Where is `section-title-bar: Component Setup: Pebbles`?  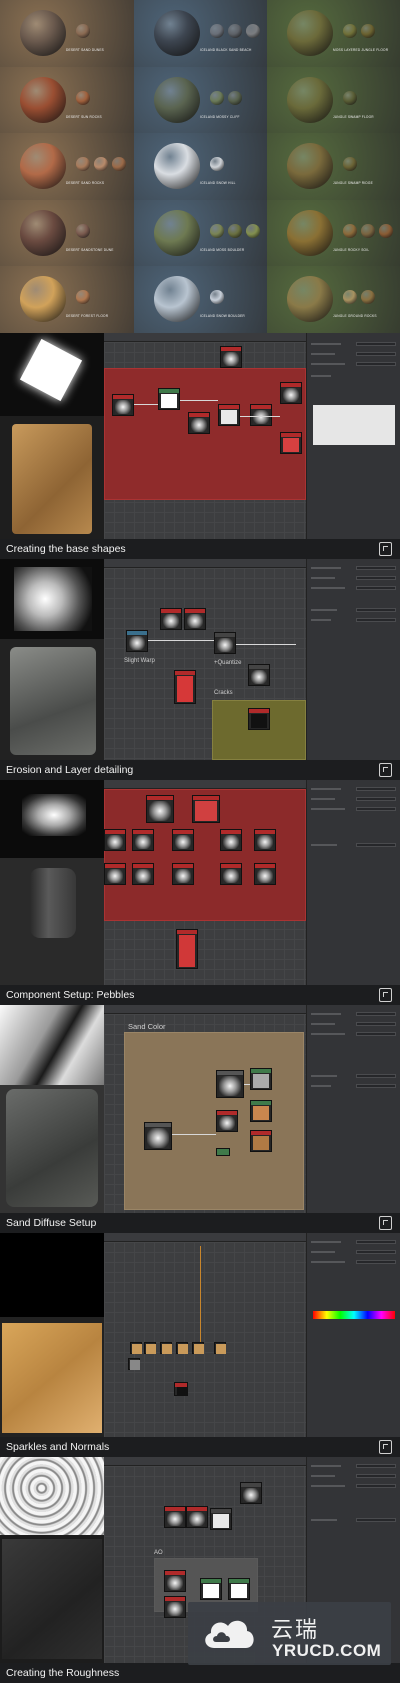
section-title-bar: Component Setup: Pebbles is located at coordinates (200, 995).